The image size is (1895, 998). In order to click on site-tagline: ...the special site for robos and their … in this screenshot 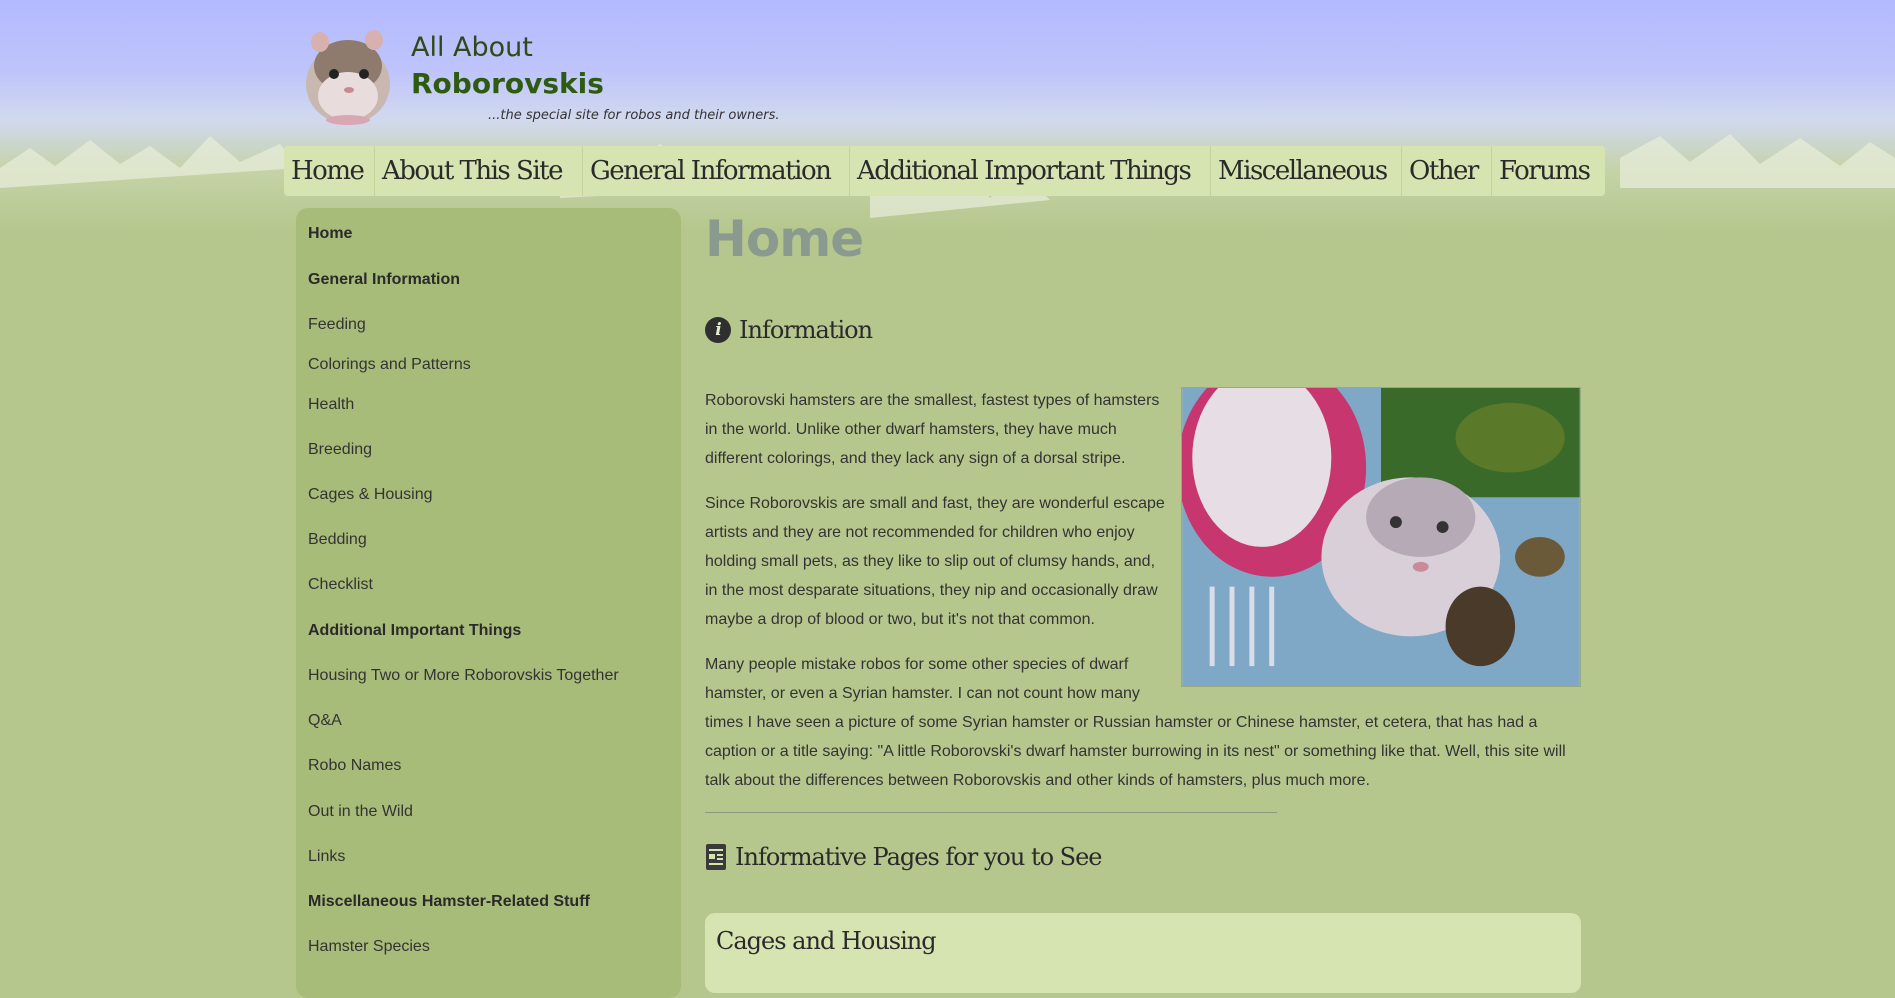, I will do `click(634, 115)`.